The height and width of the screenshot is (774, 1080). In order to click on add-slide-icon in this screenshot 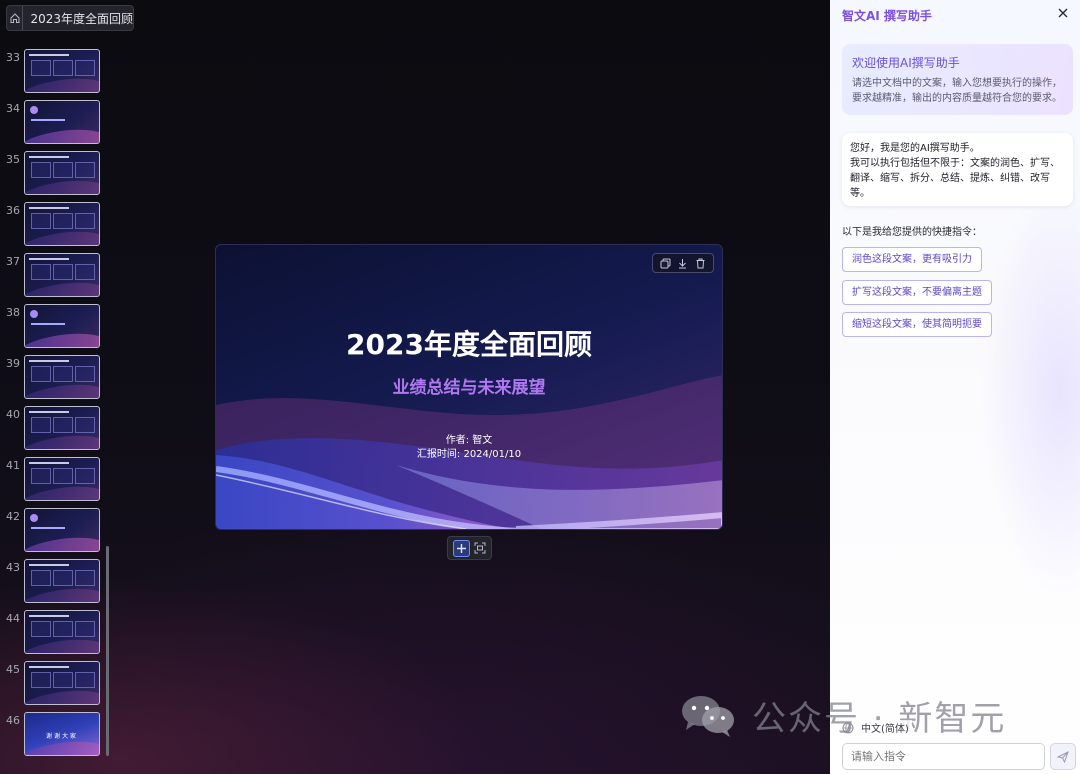, I will do `click(461, 548)`.